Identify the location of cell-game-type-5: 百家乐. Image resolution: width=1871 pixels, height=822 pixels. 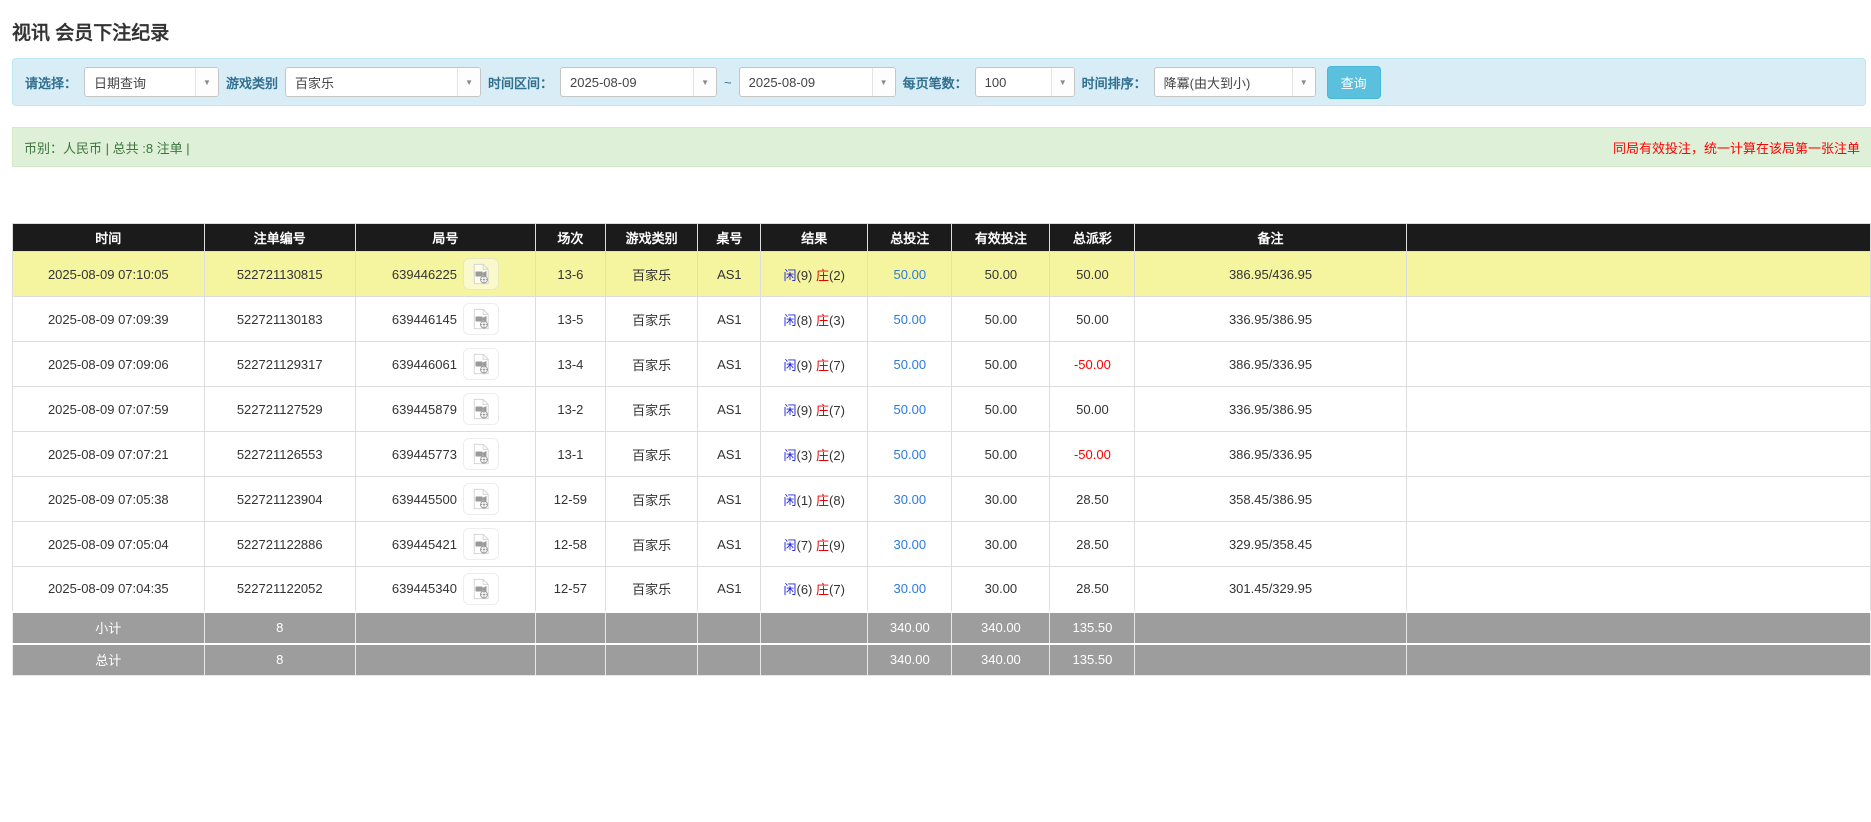
(651, 499).